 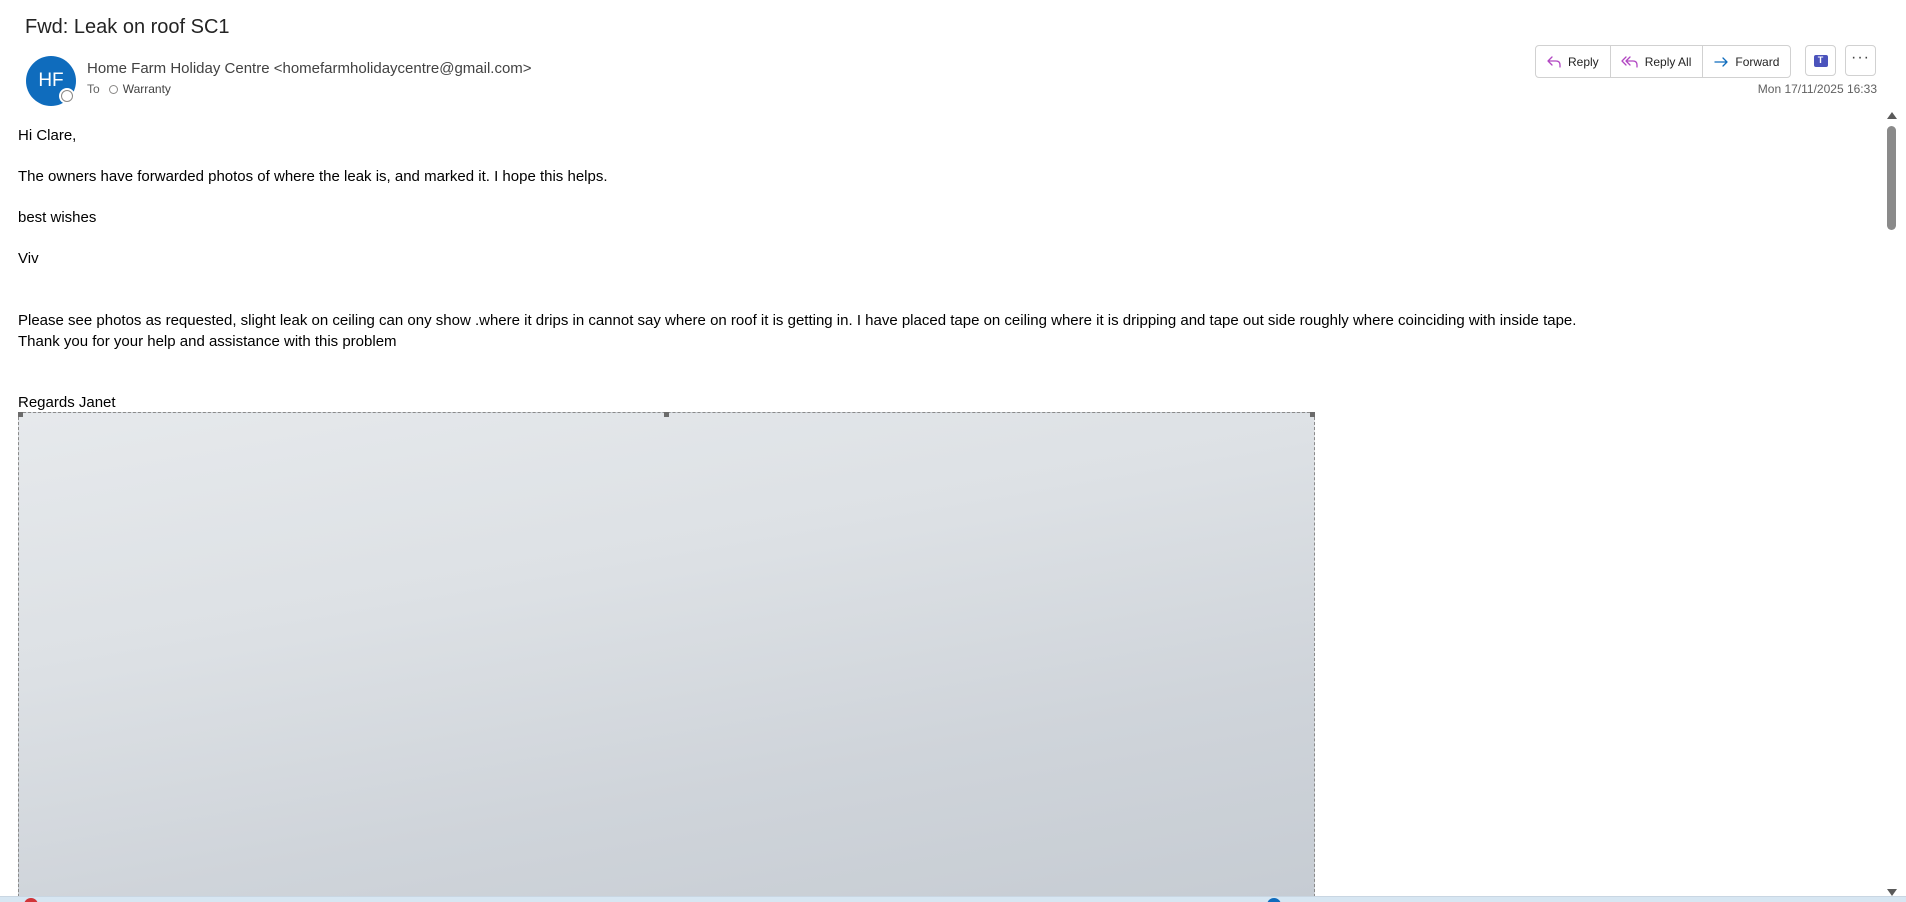 I want to click on scroll-thumb, so click(x=1891, y=178).